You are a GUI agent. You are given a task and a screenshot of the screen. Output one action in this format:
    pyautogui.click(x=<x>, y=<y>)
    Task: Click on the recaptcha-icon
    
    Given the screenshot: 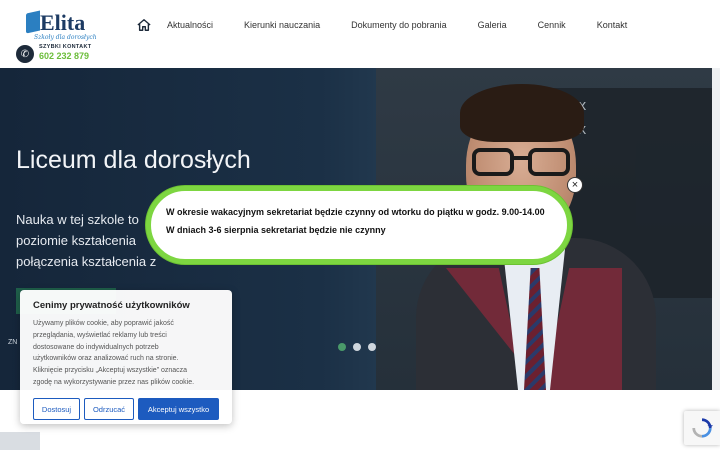 What is the action you would take?
    pyautogui.click(x=702, y=428)
    